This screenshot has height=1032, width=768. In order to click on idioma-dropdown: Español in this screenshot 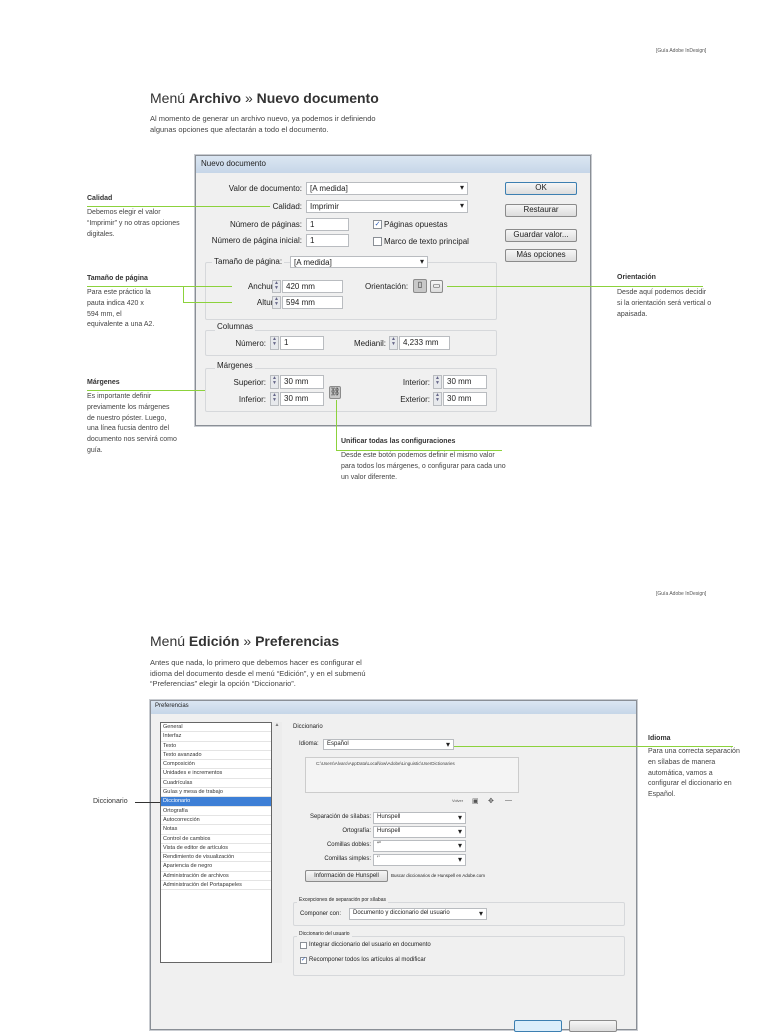, I will do `click(388, 744)`.